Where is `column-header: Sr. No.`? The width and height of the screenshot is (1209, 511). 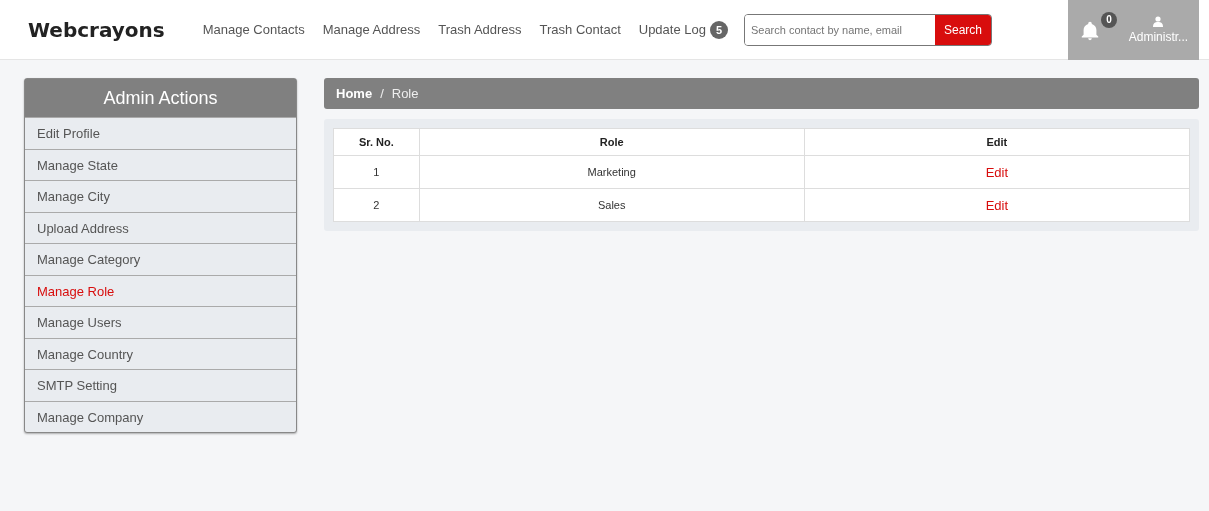 column-header: Sr. No. is located at coordinates (376, 142).